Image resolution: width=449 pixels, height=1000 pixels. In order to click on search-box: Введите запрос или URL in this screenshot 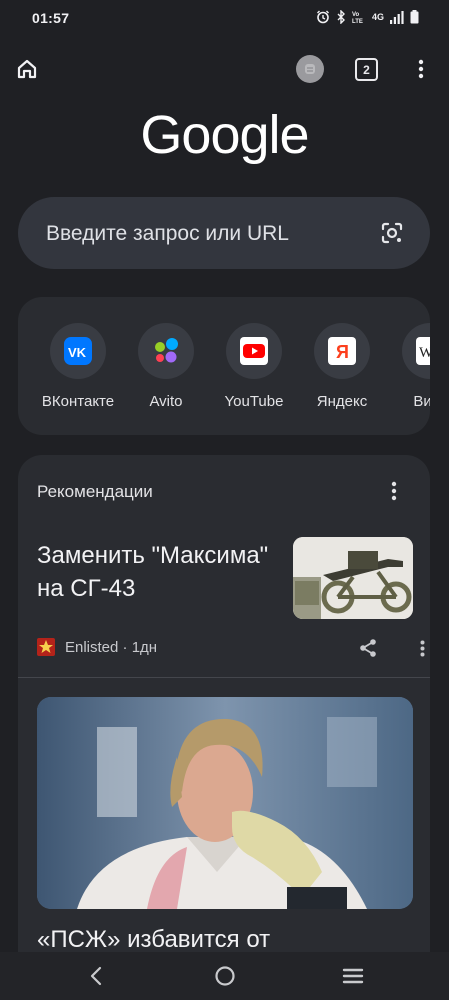, I will do `click(224, 233)`.